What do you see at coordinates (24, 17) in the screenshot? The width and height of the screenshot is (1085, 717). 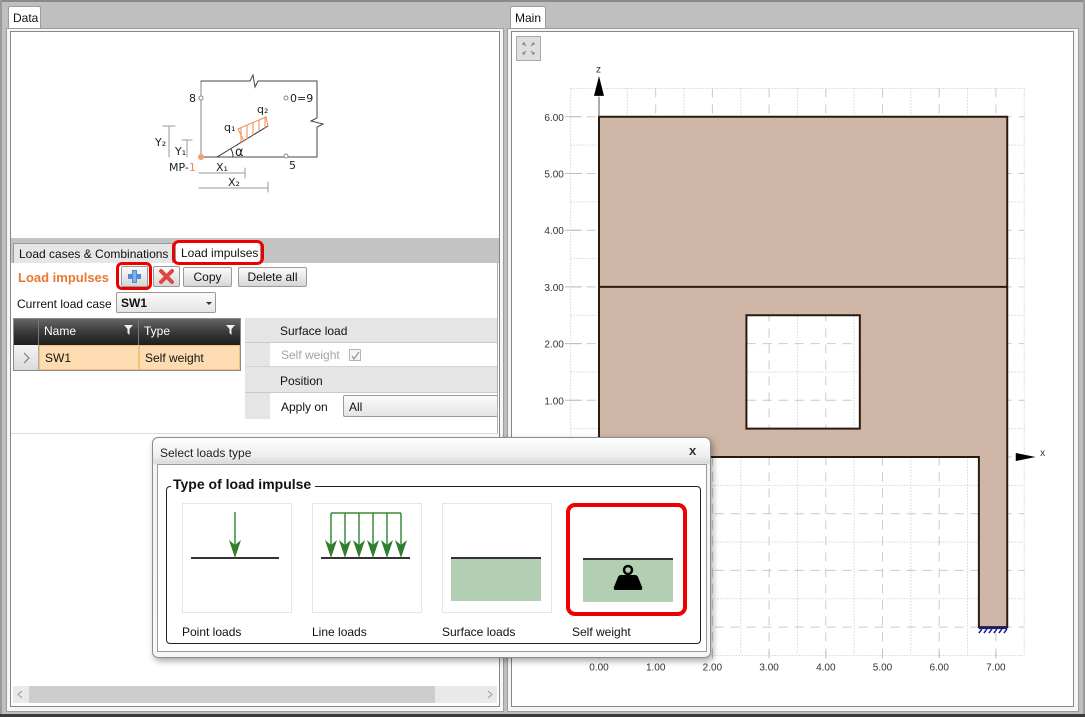 I see `data-panel-tab: Data` at bounding box center [24, 17].